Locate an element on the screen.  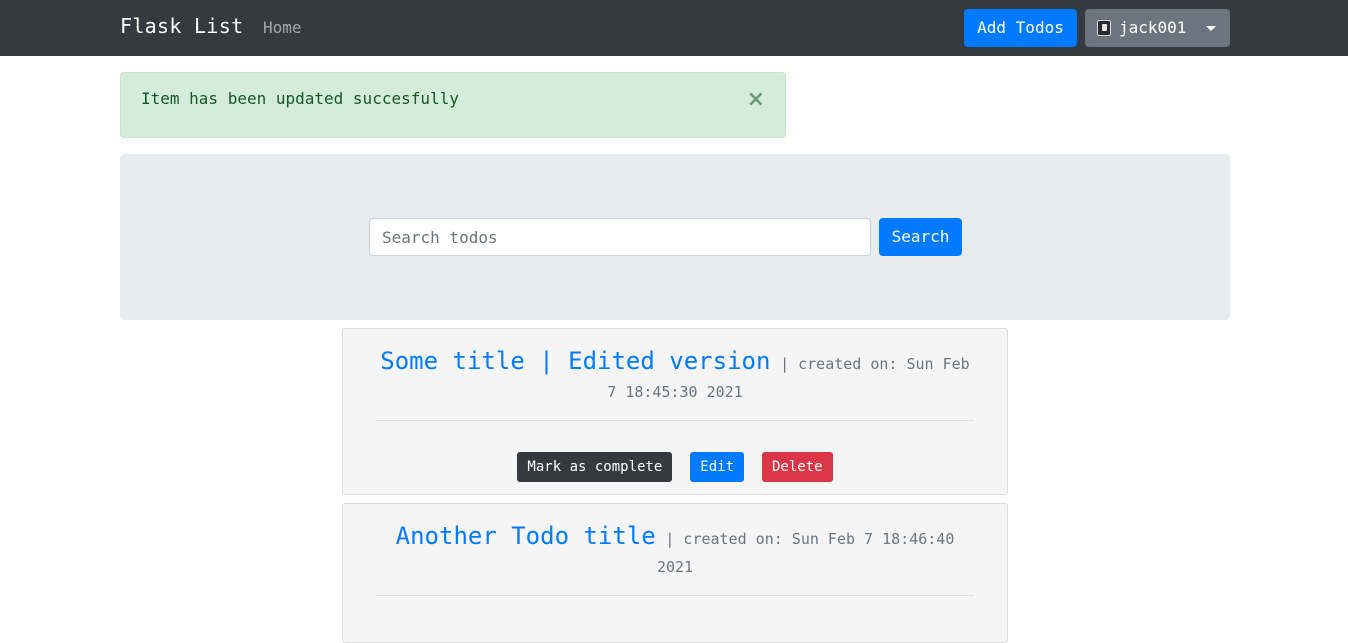
user-dropdown-button: jack001 is located at coordinates (1157, 28).